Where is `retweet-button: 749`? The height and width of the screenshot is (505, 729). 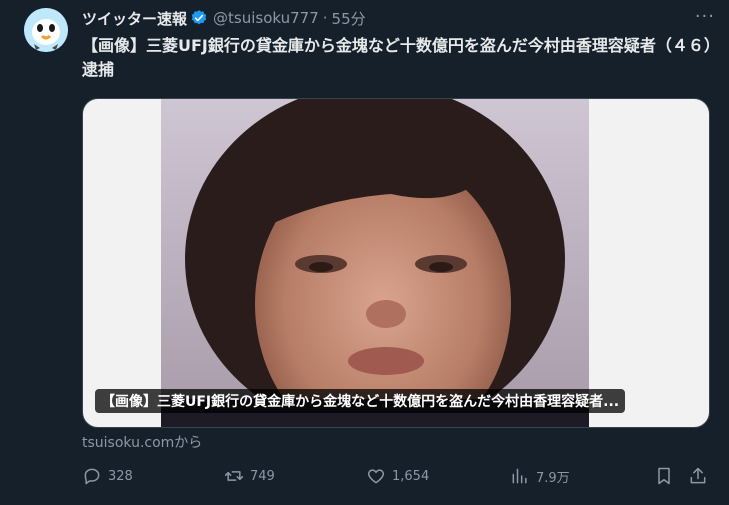 retweet-button: 749 is located at coordinates (249, 476).